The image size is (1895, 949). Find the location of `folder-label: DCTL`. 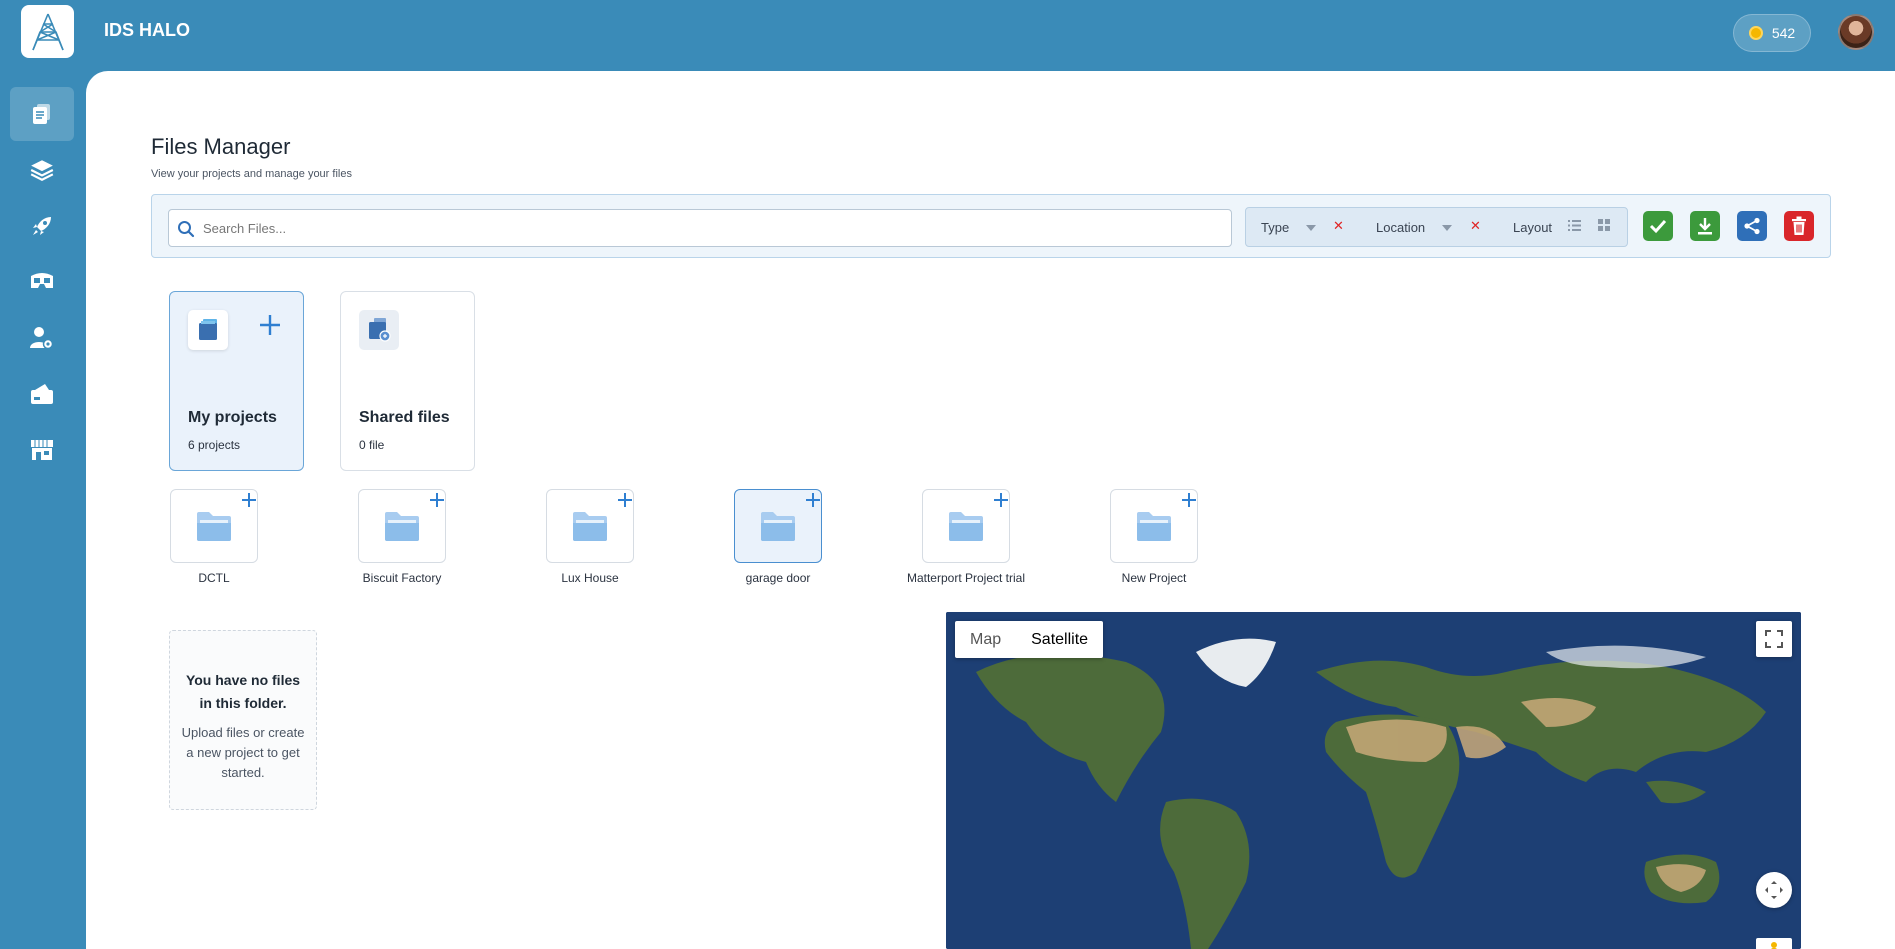

folder-label: DCTL is located at coordinates (214, 578).